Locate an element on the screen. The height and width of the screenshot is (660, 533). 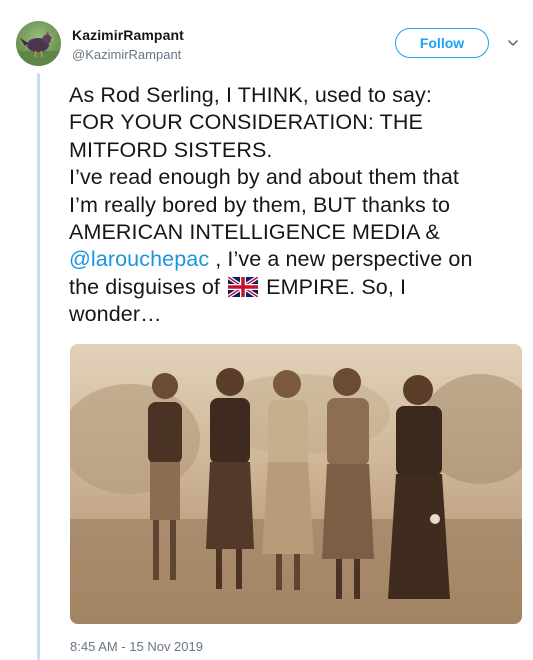
tweet-text-line: the disguises of EMPIRE. So, I is located at coordinates (296, 287).